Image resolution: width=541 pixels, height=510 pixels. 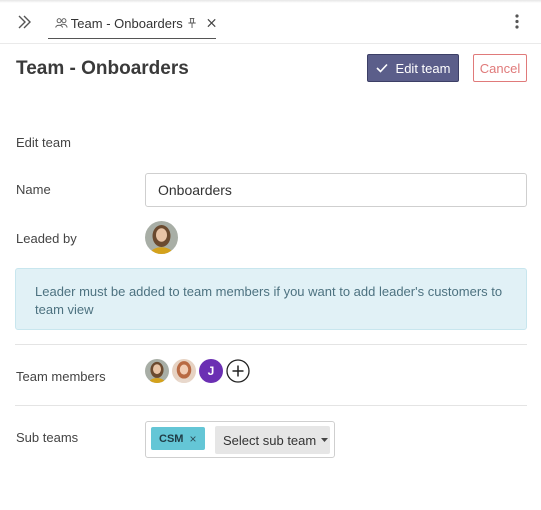 What do you see at coordinates (47, 437) in the screenshot?
I see `sub-teams-label: Sub teams` at bounding box center [47, 437].